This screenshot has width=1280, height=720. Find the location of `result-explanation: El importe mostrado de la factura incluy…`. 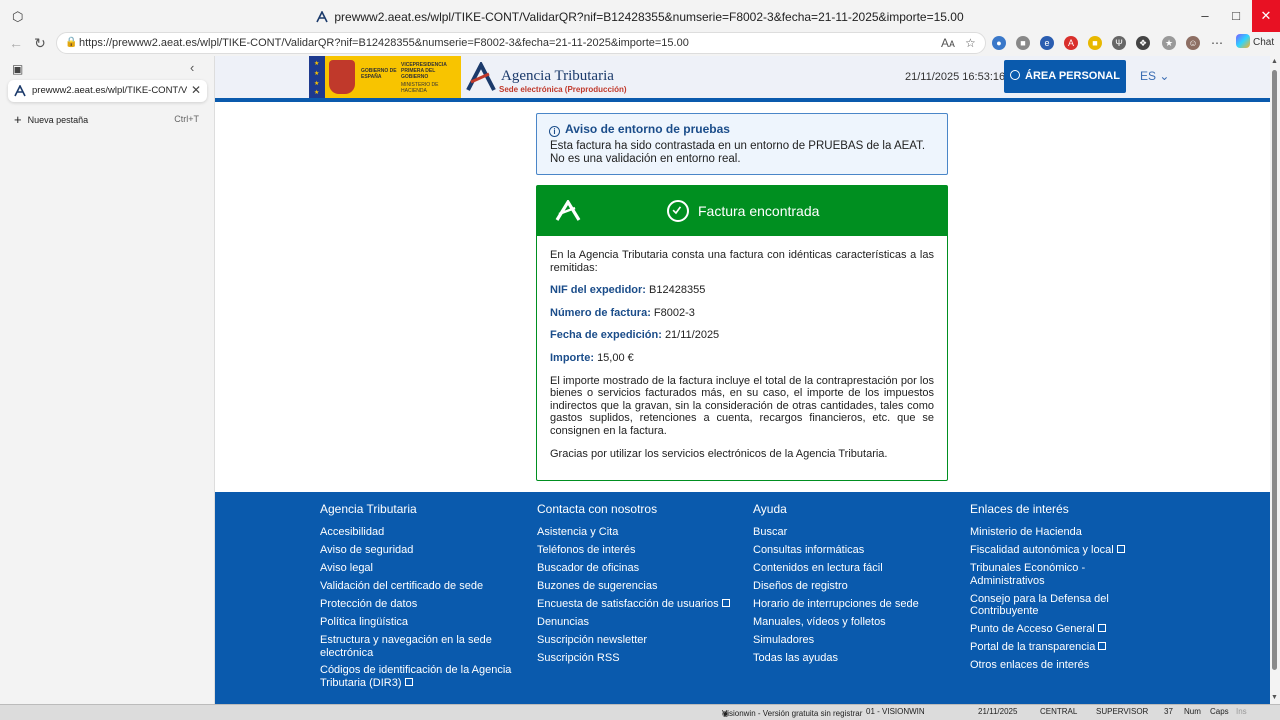

result-explanation: El importe mostrado de la factura incluy… is located at coordinates (742, 405).